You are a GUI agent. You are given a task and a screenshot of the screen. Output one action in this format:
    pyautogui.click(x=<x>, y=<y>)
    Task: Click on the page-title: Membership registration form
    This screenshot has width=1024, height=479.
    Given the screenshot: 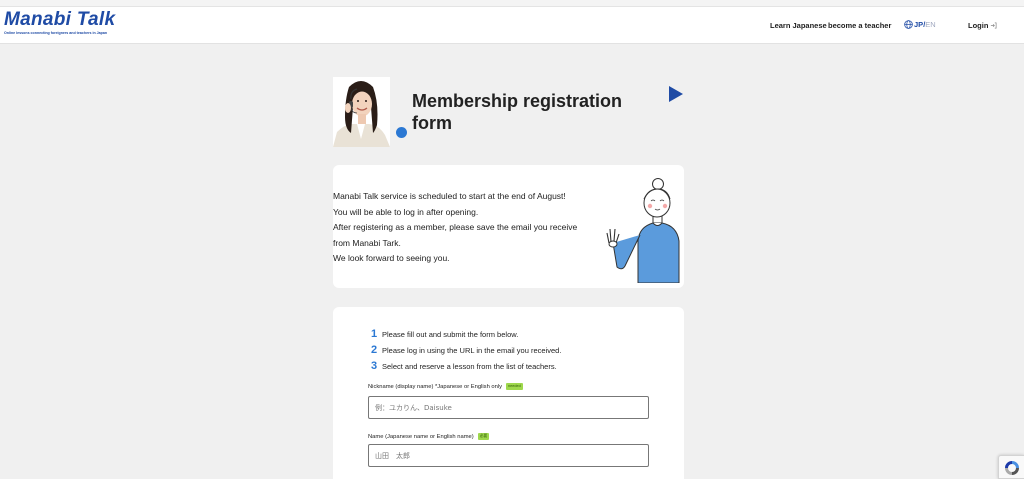 What is the action you would take?
    pyautogui.click(x=517, y=112)
    